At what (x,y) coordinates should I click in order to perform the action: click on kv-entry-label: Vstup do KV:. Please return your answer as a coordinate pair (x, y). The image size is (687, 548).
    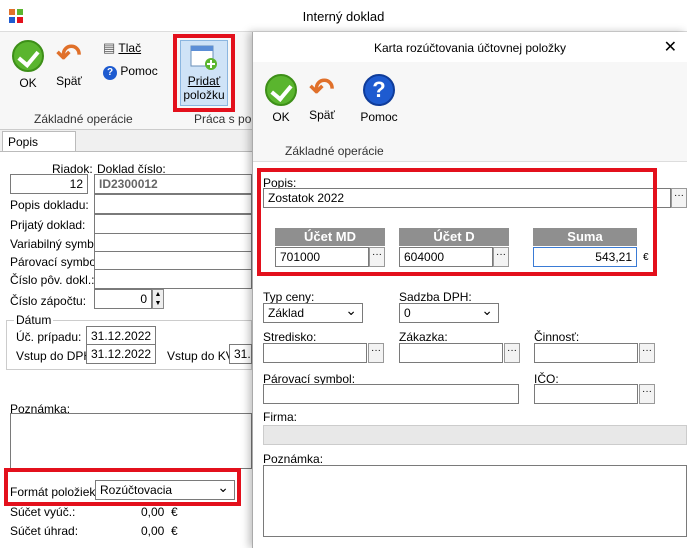
    Looking at the image, I should click on (202, 356).